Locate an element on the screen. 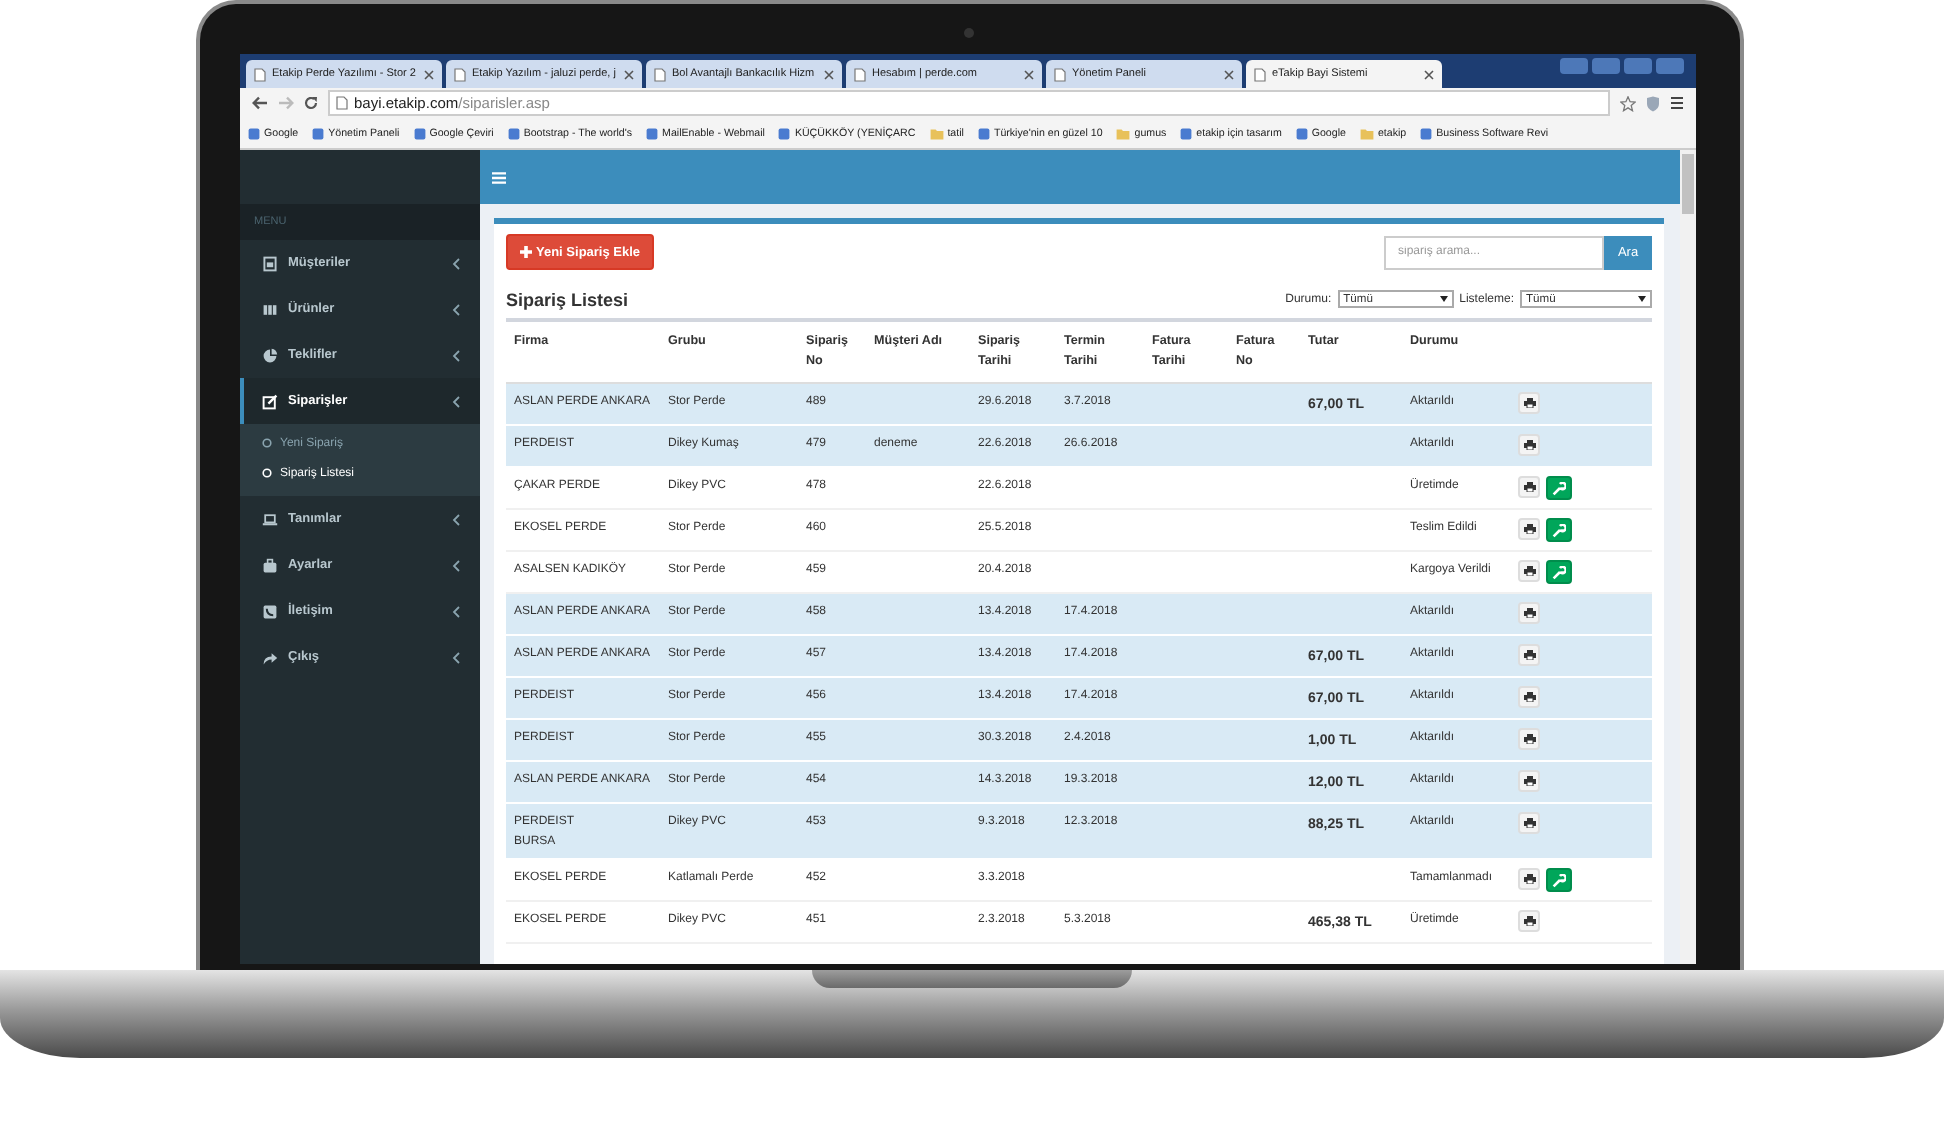 This screenshot has width=1944, height=1130. toolbox-icon is located at coordinates (270, 565).